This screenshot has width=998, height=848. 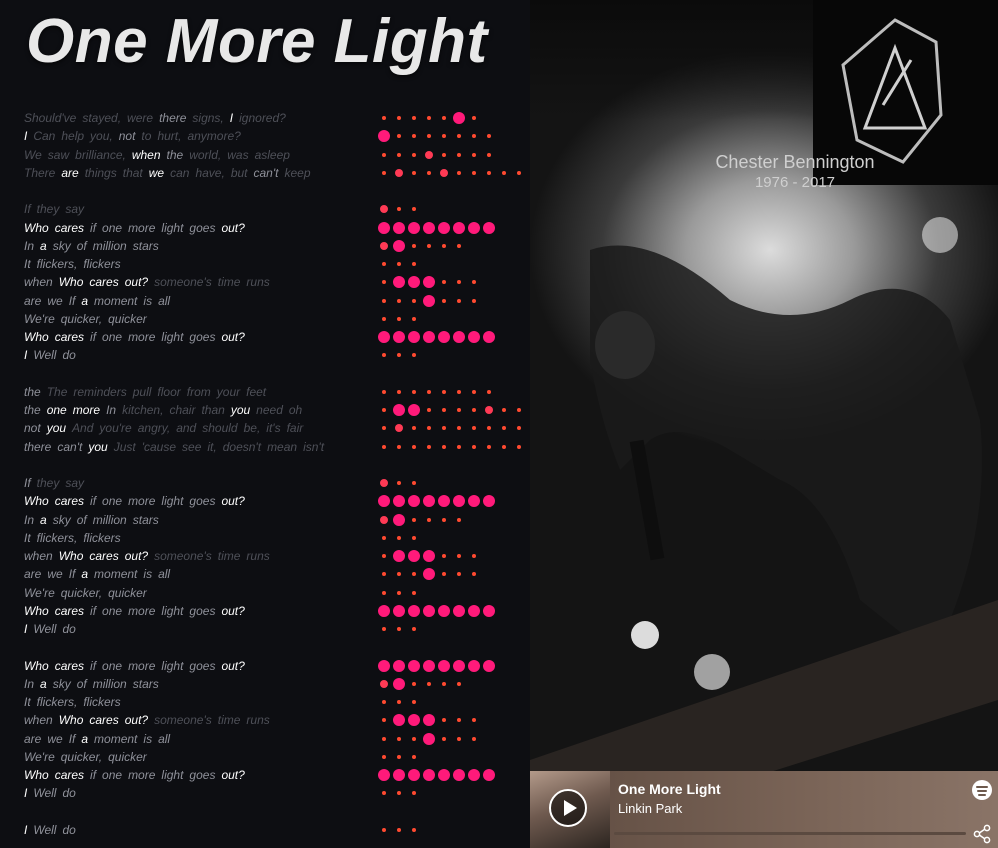 What do you see at coordinates (790, 833) in the screenshot?
I see `progress-bar` at bounding box center [790, 833].